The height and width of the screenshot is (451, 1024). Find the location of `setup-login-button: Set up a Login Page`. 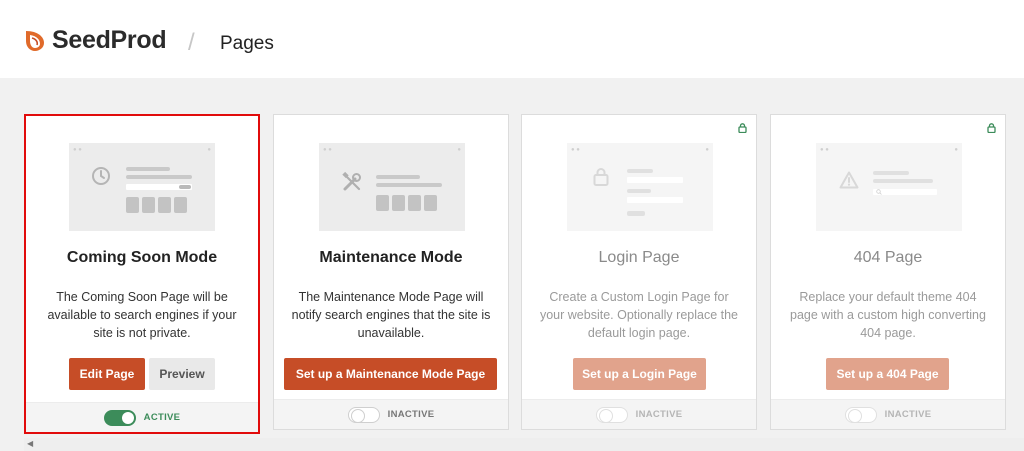

setup-login-button: Set up a Login Page is located at coordinates (639, 374).